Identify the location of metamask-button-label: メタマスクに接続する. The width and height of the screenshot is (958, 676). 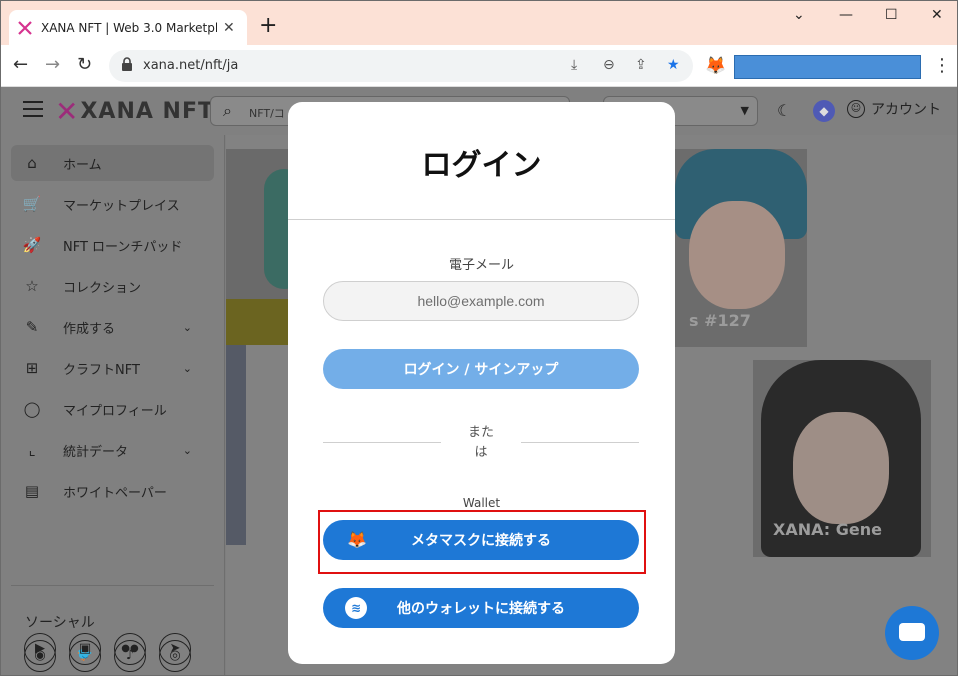
(481, 541).